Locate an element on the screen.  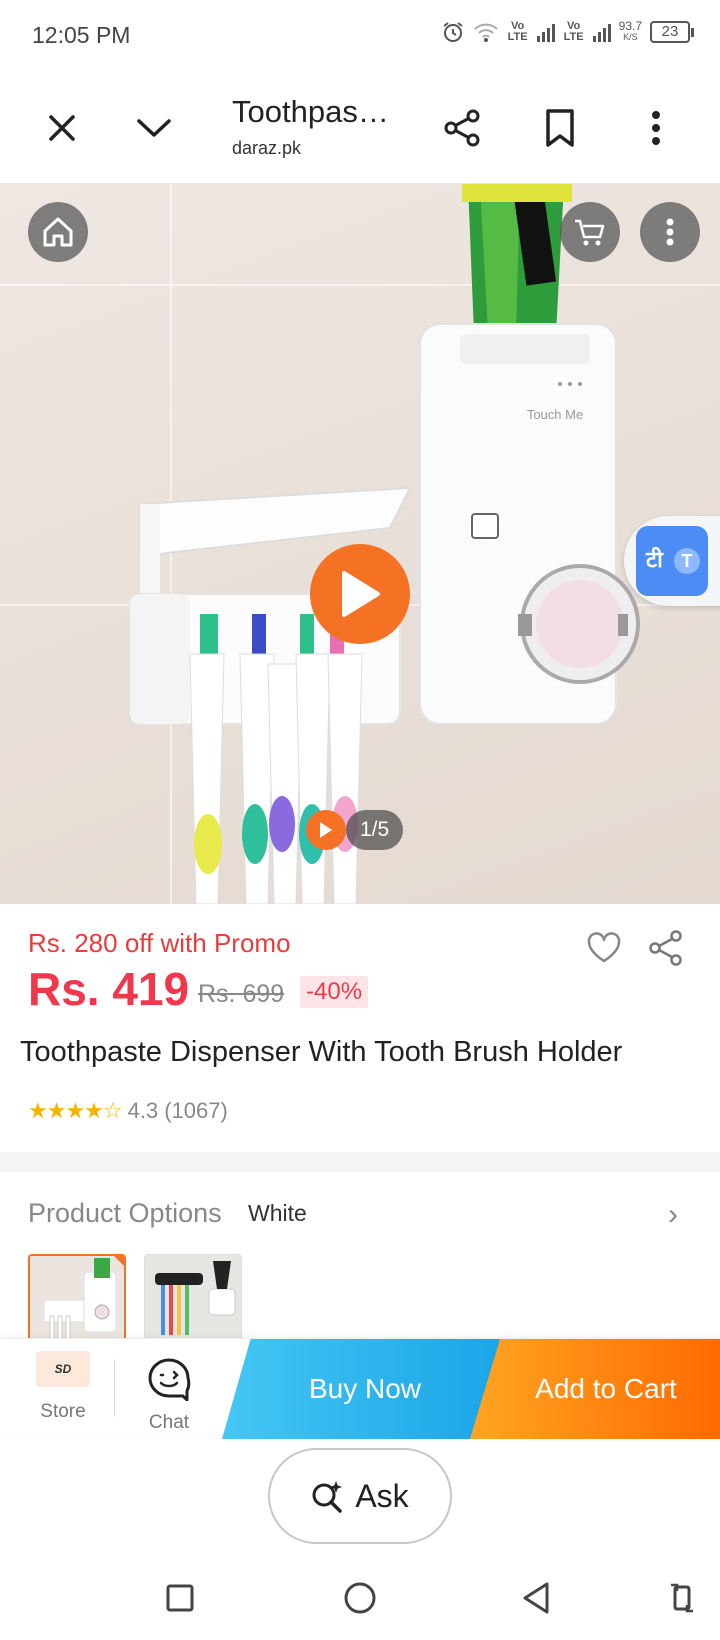
translate-hindi-label: टी is located at coordinates (654, 559).